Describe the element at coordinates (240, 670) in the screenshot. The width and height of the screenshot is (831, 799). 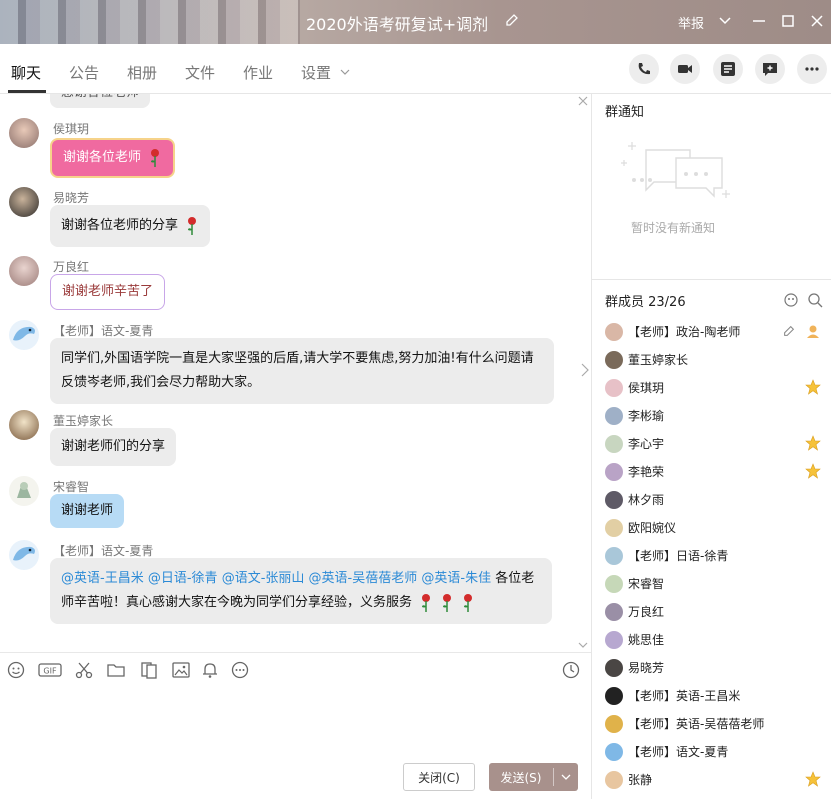
I see `more-tools-icon` at that location.